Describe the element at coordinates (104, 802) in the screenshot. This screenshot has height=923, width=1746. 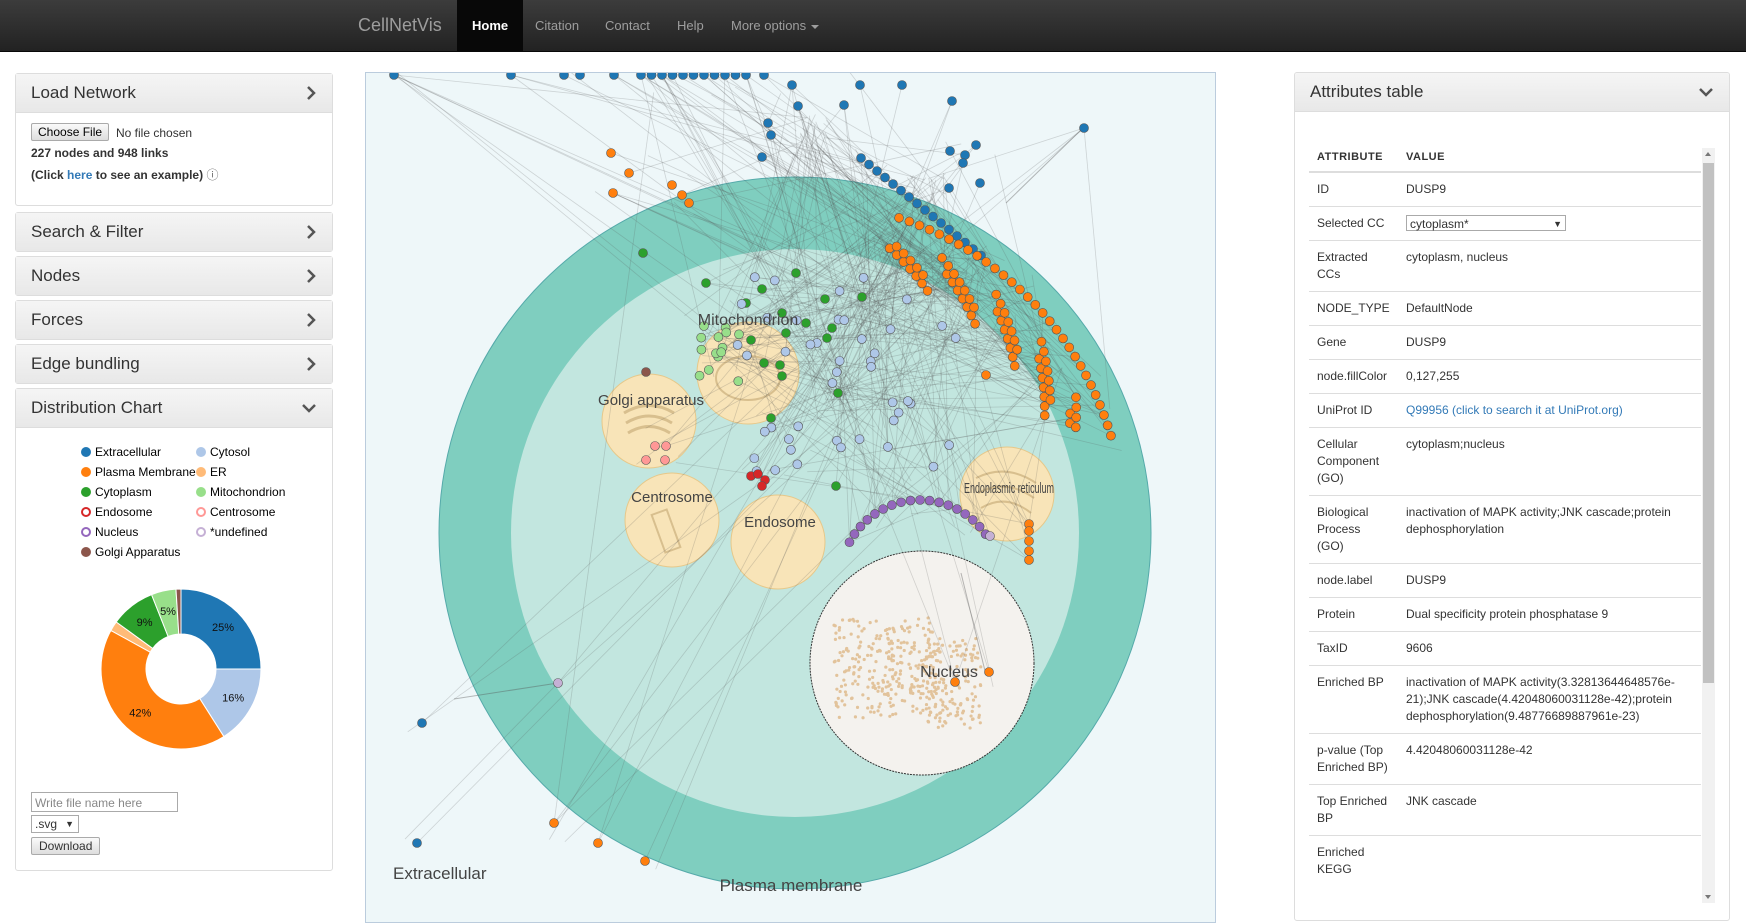
I see `file-name-input: Write file name here` at that location.